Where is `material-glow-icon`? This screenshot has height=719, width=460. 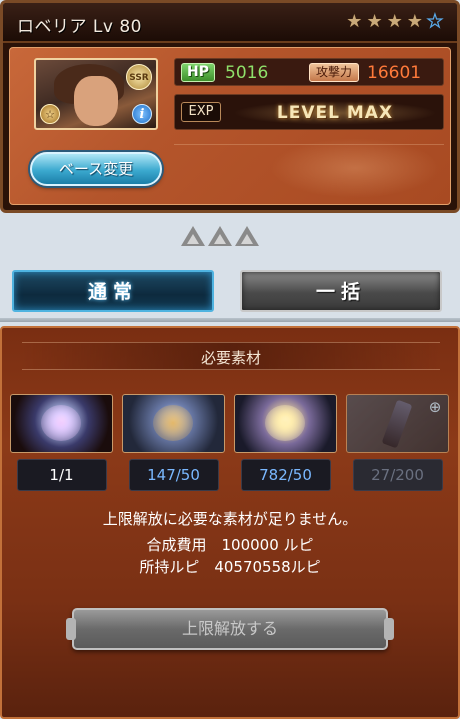
material-glow-icon is located at coordinates (173, 423).